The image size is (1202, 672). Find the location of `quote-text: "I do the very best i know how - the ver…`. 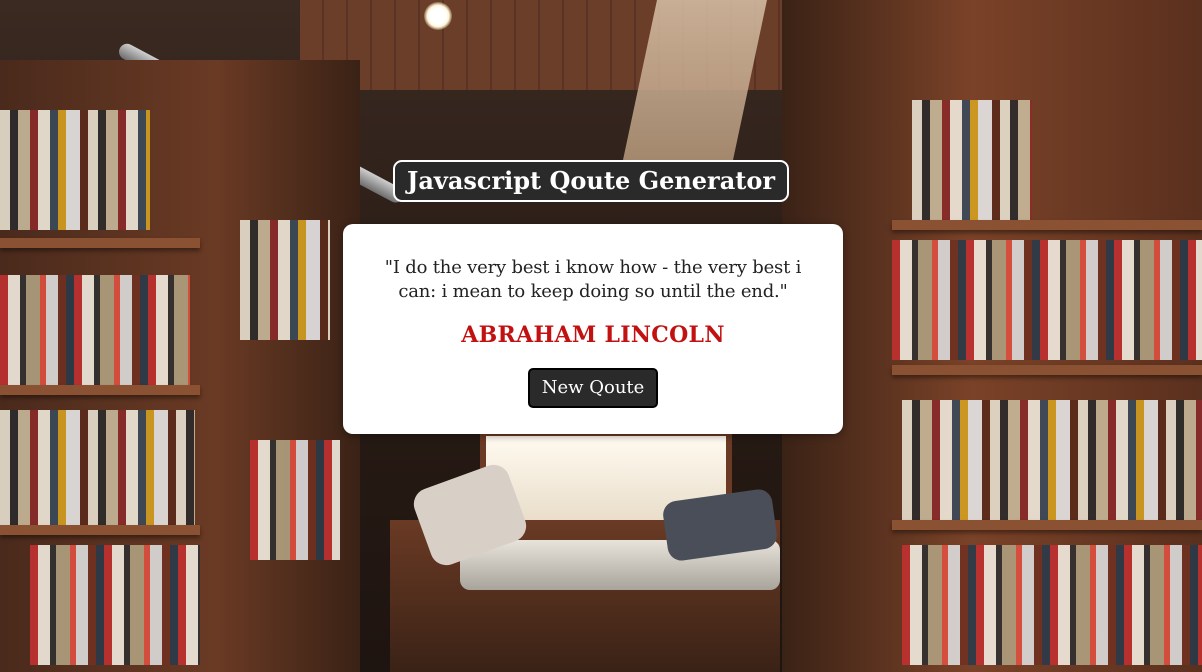

quote-text: "I do the very best i know how - the ver… is located at coordinates (593, 279).